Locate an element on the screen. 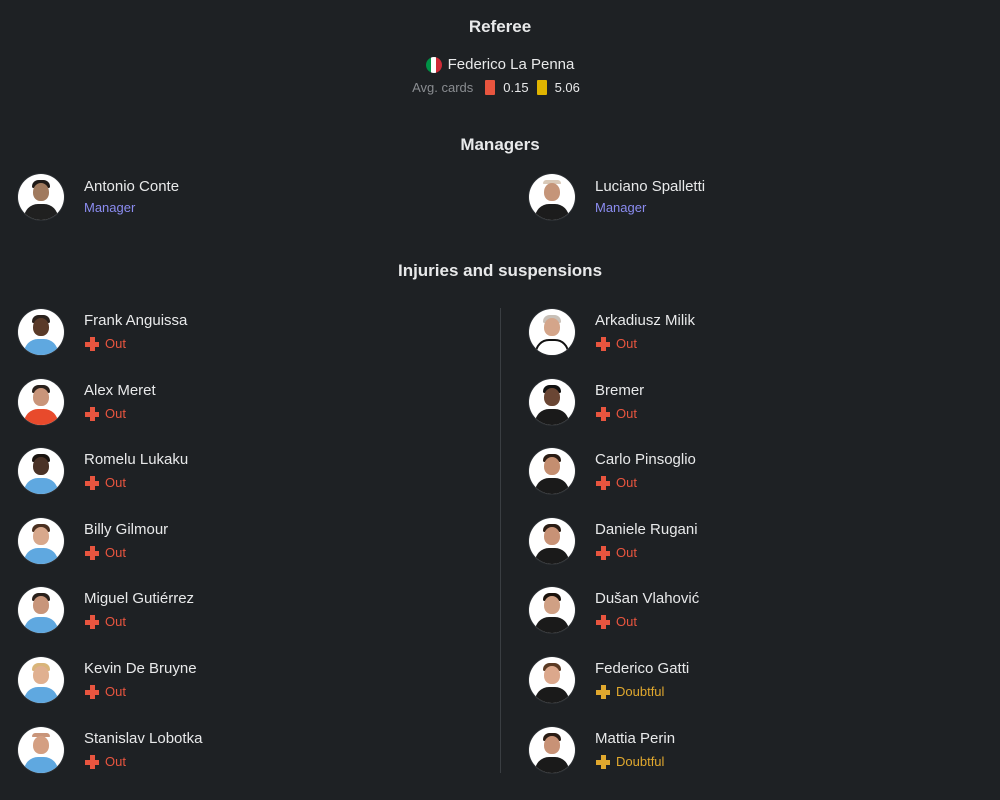  player-name: Daniele Rugani is located at coordinates (646, 529).